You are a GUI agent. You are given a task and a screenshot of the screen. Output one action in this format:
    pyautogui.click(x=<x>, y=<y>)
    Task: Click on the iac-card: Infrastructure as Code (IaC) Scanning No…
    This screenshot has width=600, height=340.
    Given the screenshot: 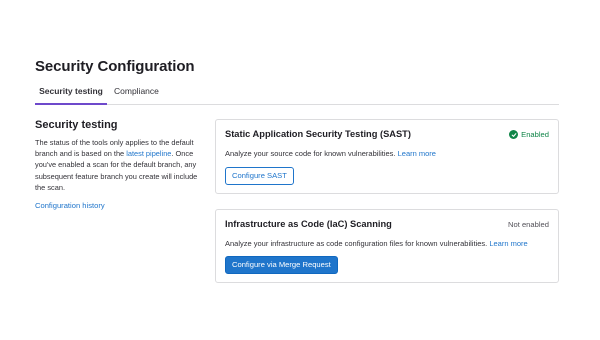 What is the action you would take?
    pyautogui.click(x=387, y=246)
    